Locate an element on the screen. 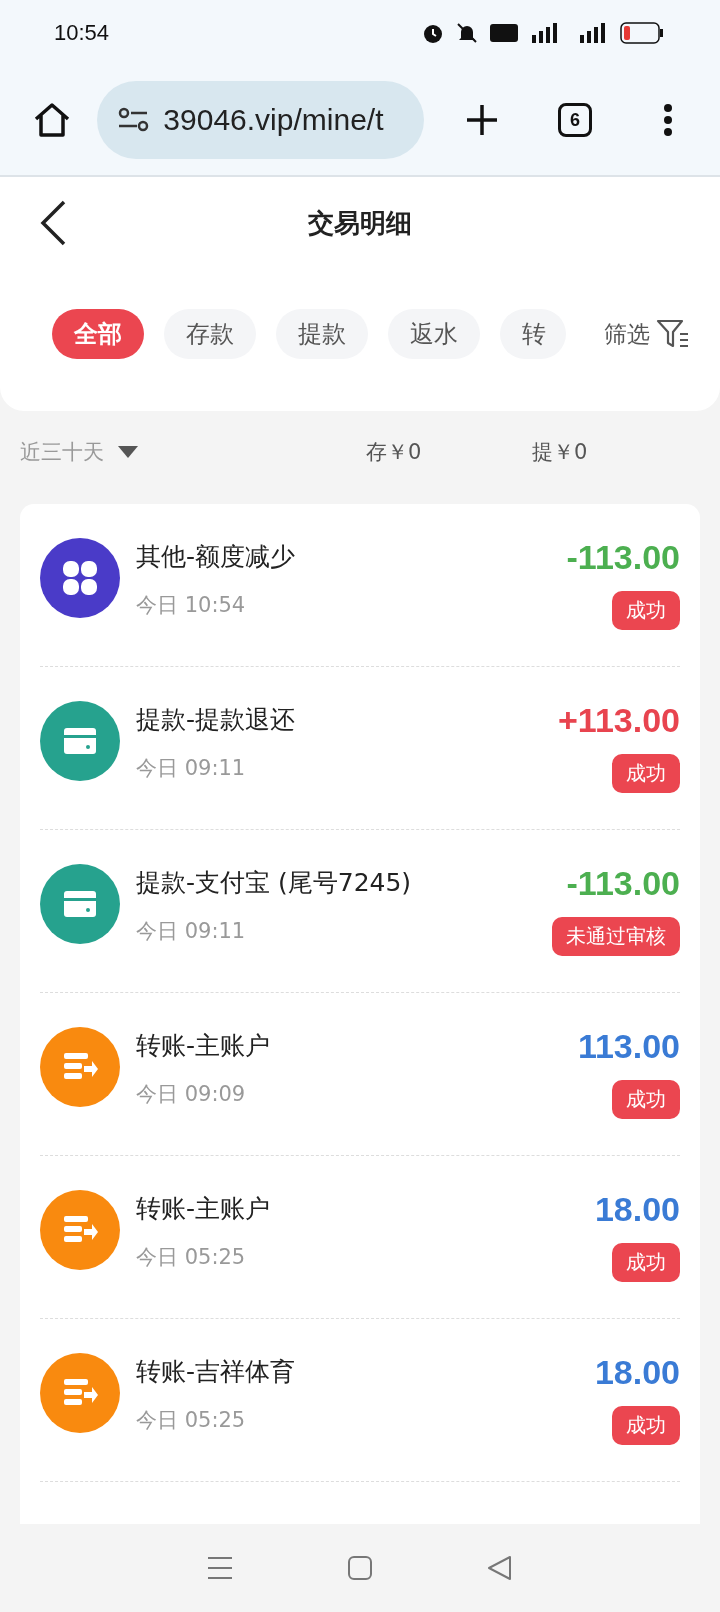 The image size is (720, 1612). transaction-amount: +113.00 is located at coordinates (619, 720).